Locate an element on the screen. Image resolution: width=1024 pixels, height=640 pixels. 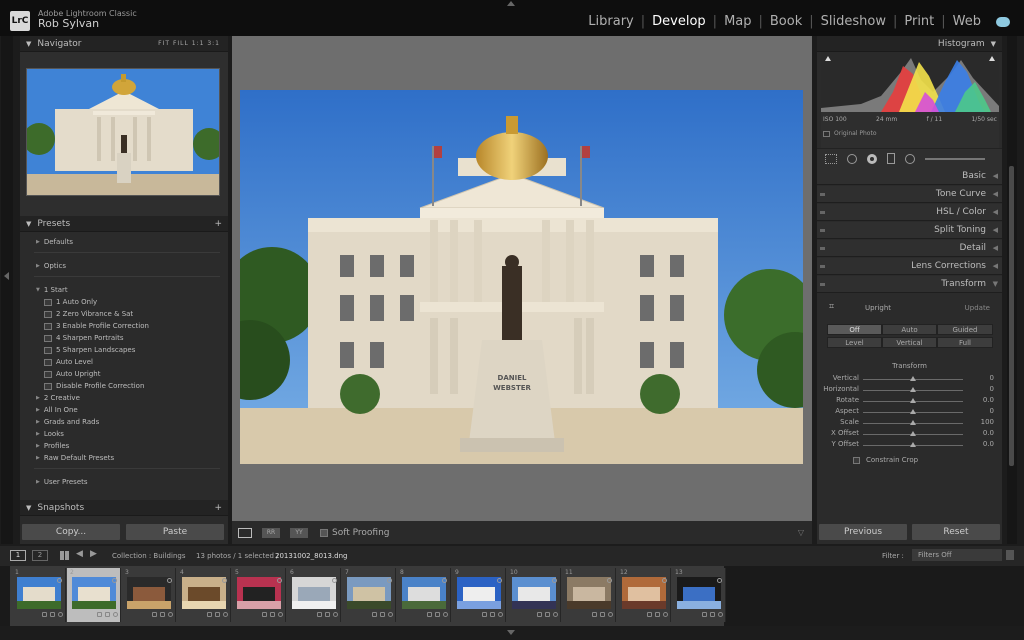
loupe-view-icon is located at coordinates (245, 532).